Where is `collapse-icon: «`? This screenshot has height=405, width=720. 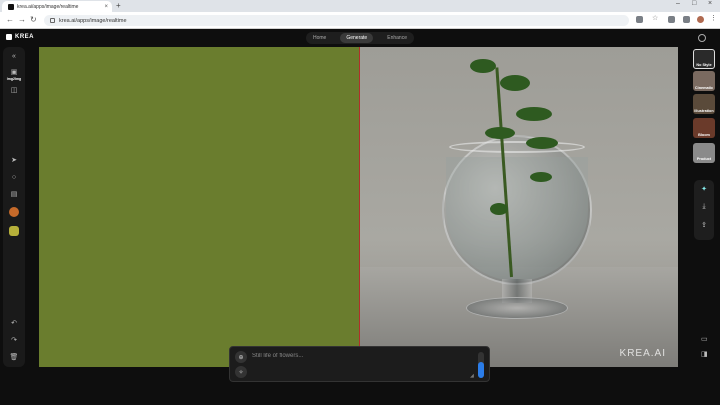 collapse-icon: « is located at coordinates (14, 56).